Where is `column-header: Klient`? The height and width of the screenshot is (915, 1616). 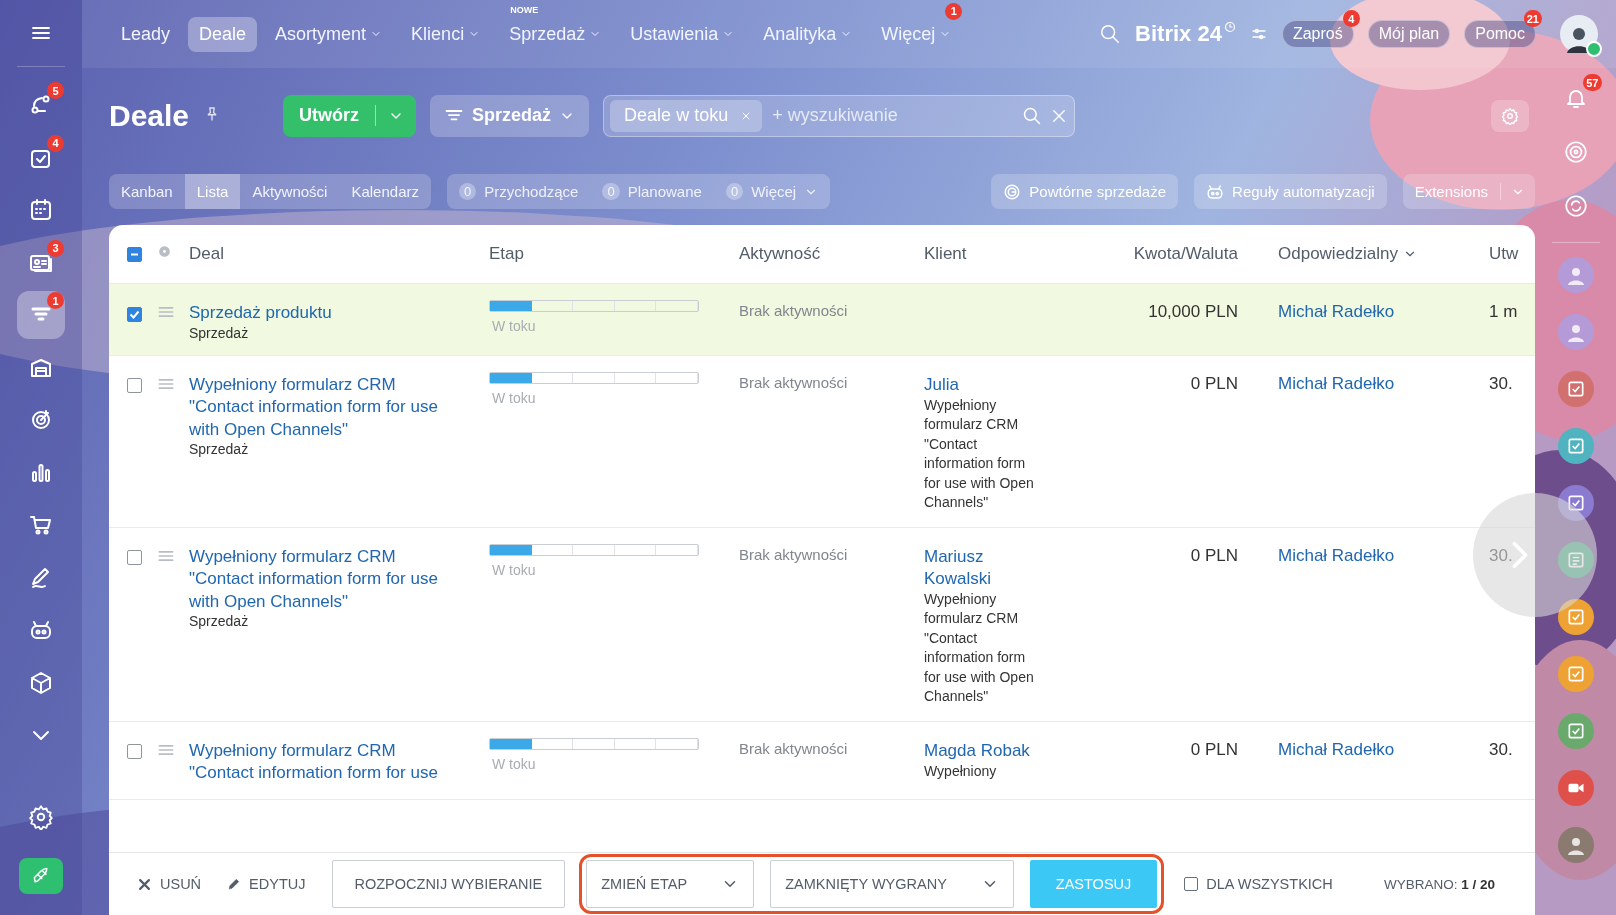
column-header: Klient is located at coordinates (945, 254).